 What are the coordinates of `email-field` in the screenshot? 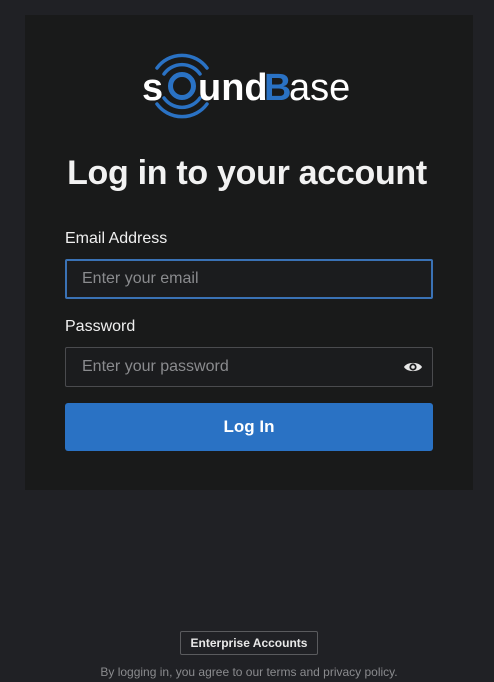 It's located at (249, 279).